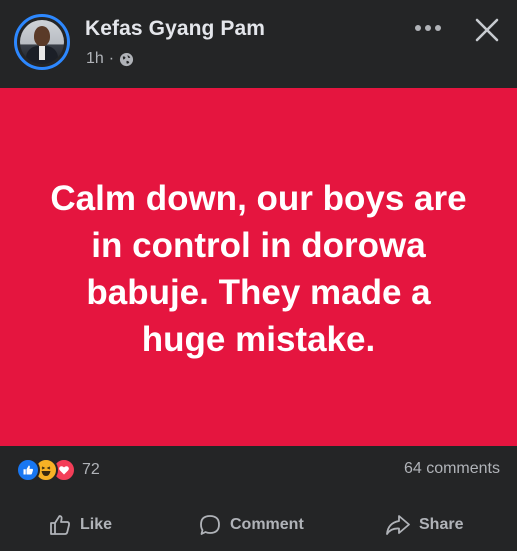 Image resolution: width=517 pixels, height=551 pixels. I want to click on avatar, so click(42, 42).